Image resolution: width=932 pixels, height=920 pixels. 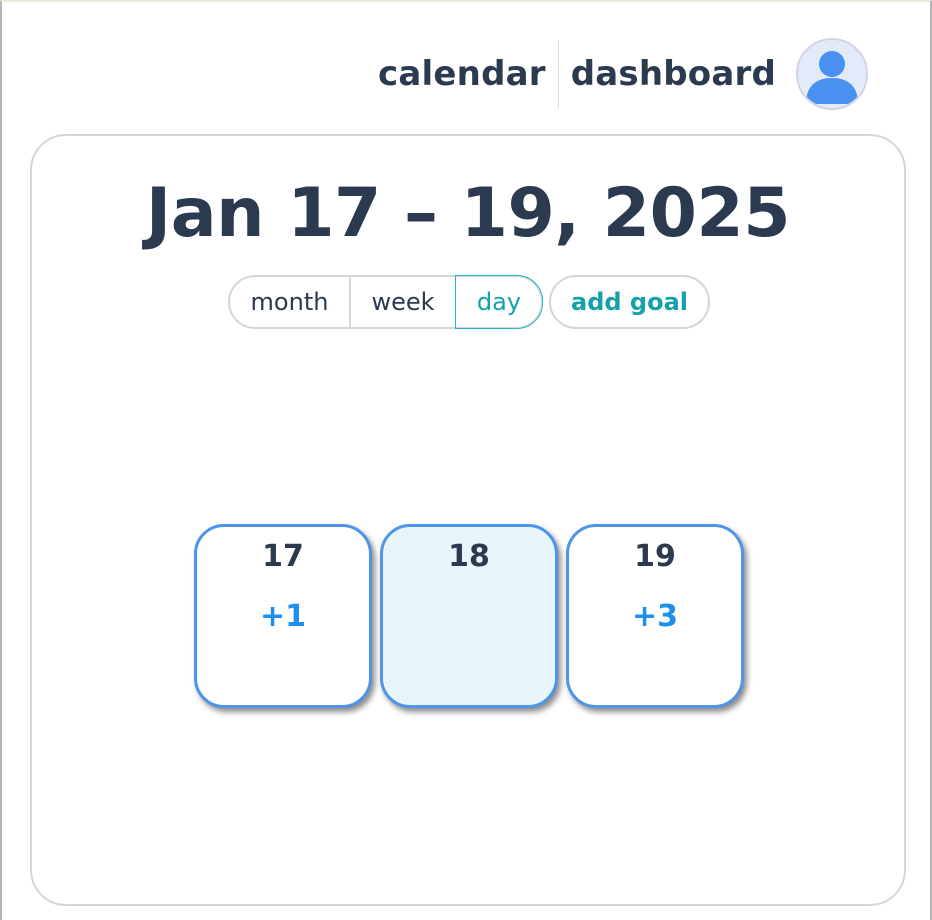 I want to click on day-number: 17, so click(x=283, y=556).